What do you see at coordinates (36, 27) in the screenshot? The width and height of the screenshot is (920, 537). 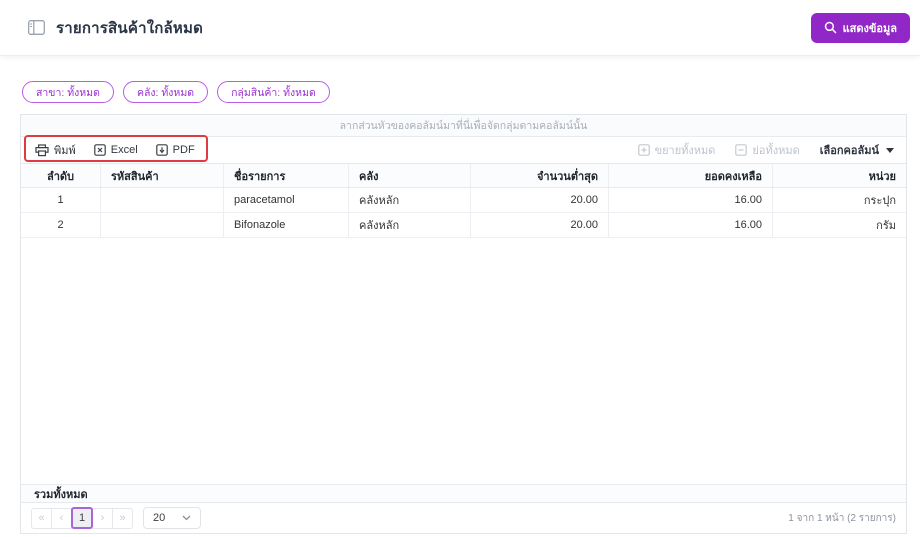 I see `sidebar-panel-icon` at bounding box center [36, 27].